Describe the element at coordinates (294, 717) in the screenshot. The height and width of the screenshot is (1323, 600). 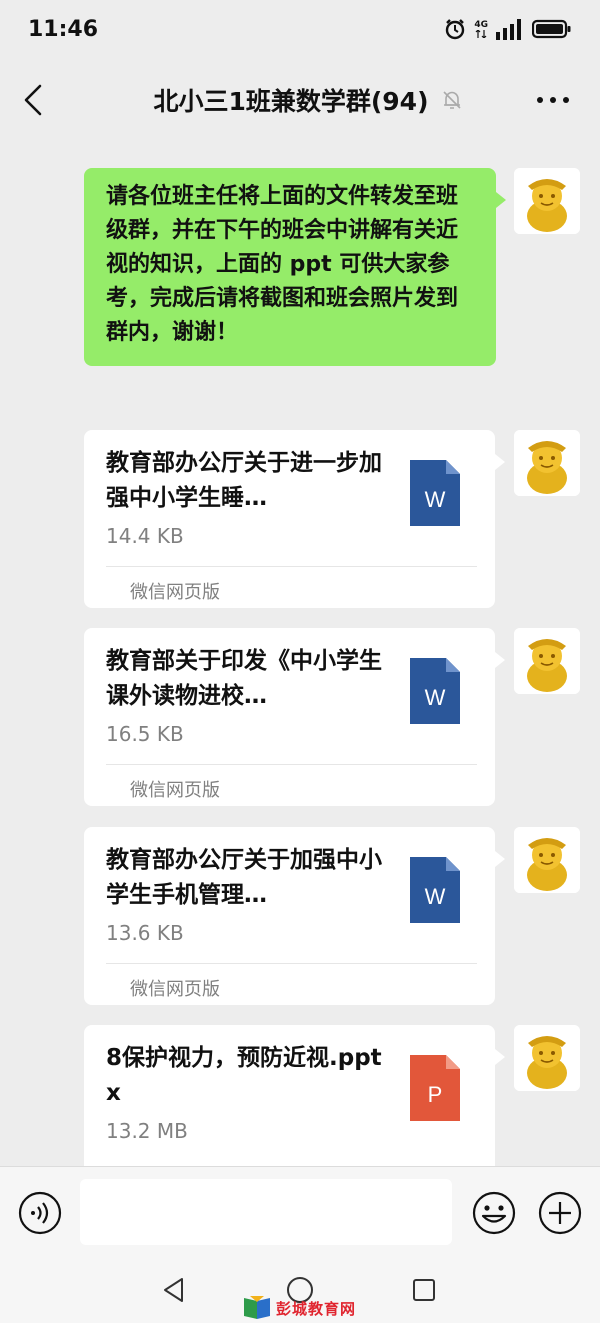
I see `file-message-card: 教育部关于印发《中小学生课外读物进校… W 16.5 KB 微信网页版` at that location.